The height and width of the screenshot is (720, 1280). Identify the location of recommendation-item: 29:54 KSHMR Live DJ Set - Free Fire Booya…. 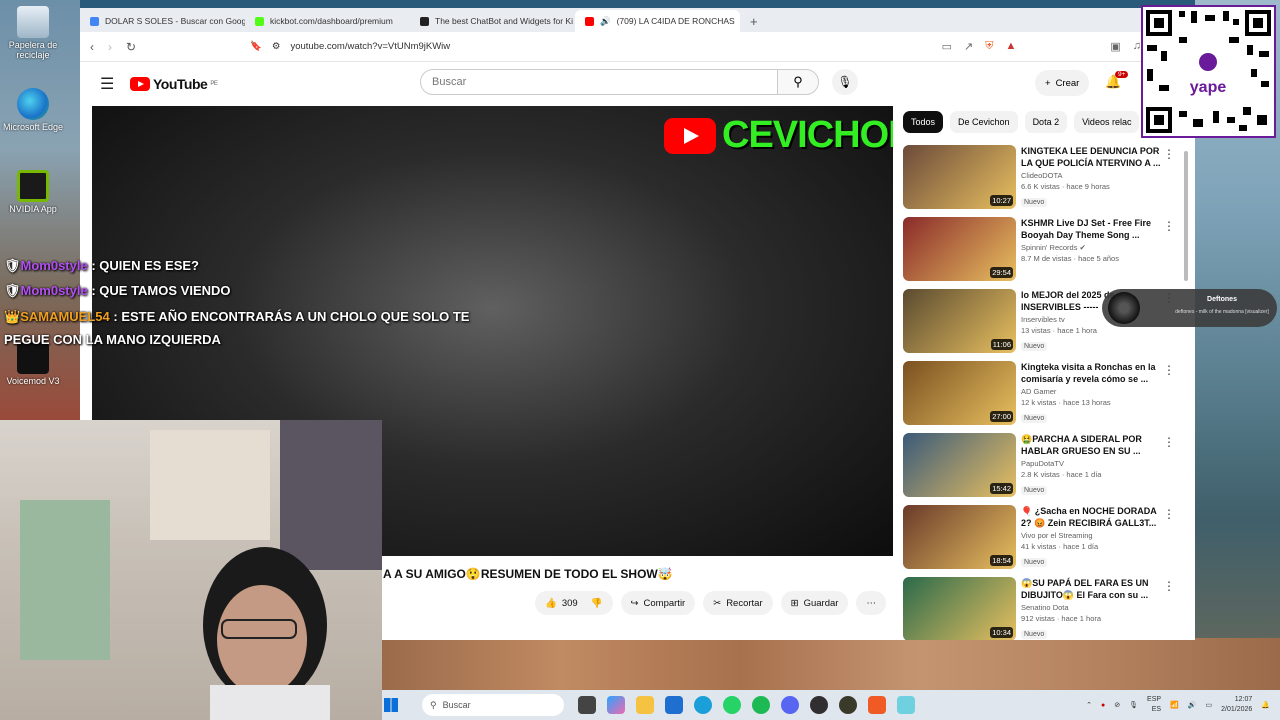
(1045, 250).